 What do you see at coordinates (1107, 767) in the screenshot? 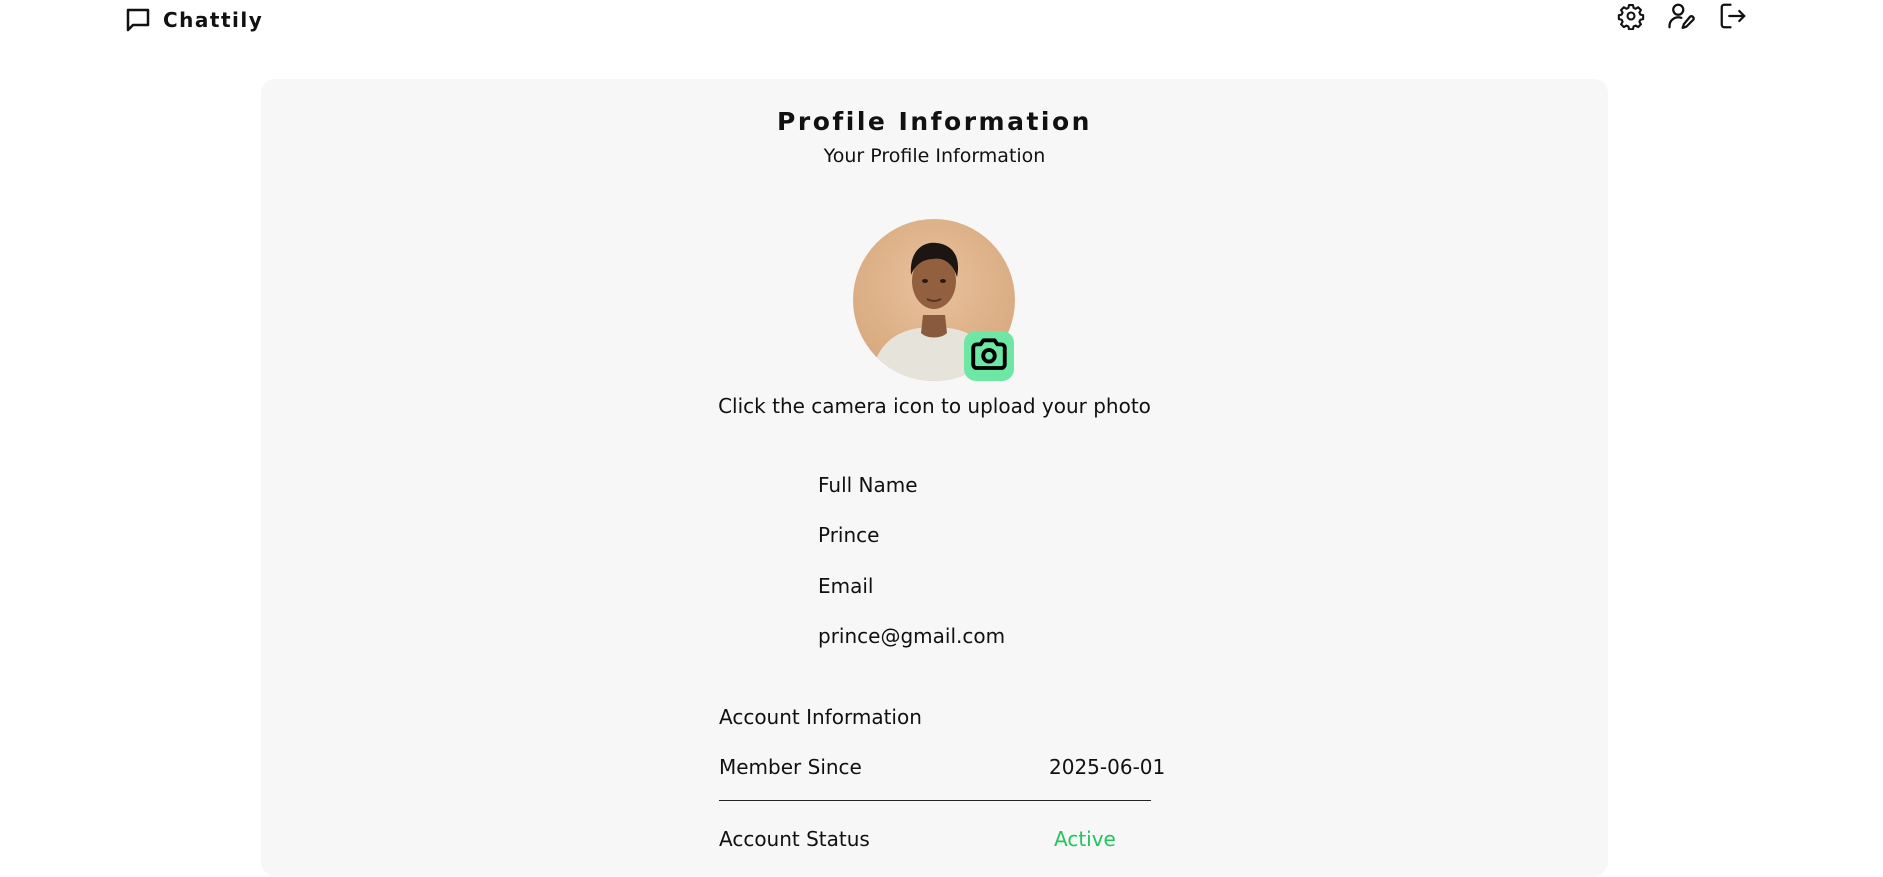
I see `member-since-value: 2025-06-01` at bounding box center [1107, 767].